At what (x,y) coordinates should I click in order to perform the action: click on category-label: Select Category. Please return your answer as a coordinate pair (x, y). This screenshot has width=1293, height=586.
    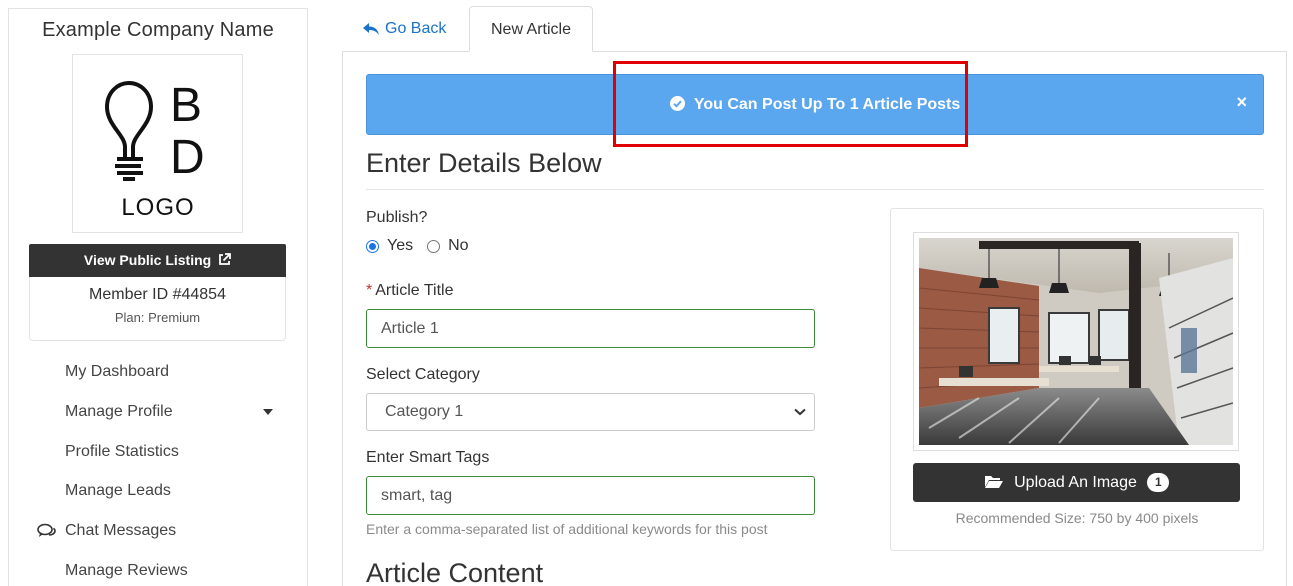
    Looking at the image, I should click on (423, 374).